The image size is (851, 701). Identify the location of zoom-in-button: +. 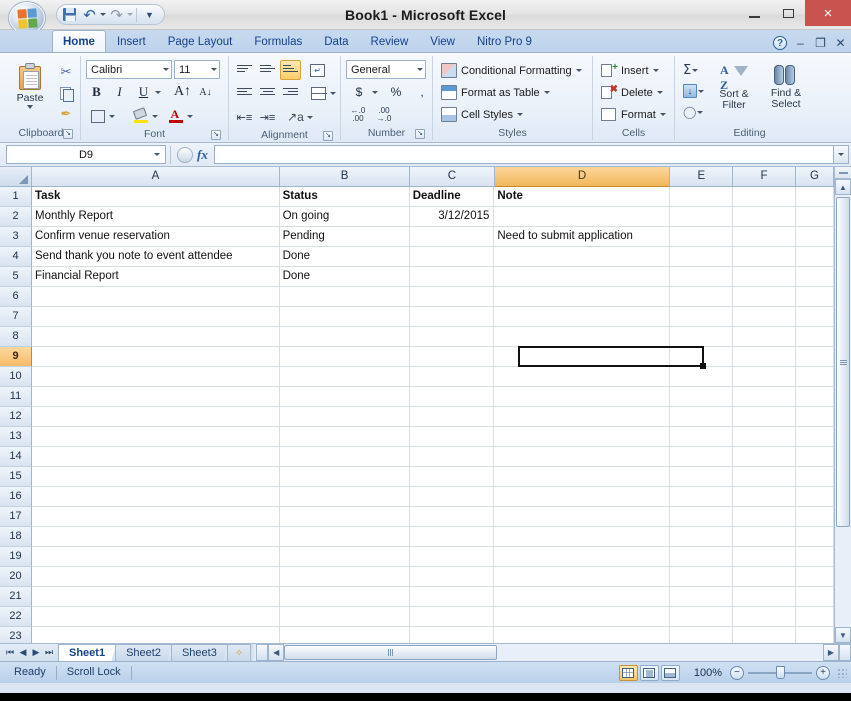
(823, 672).